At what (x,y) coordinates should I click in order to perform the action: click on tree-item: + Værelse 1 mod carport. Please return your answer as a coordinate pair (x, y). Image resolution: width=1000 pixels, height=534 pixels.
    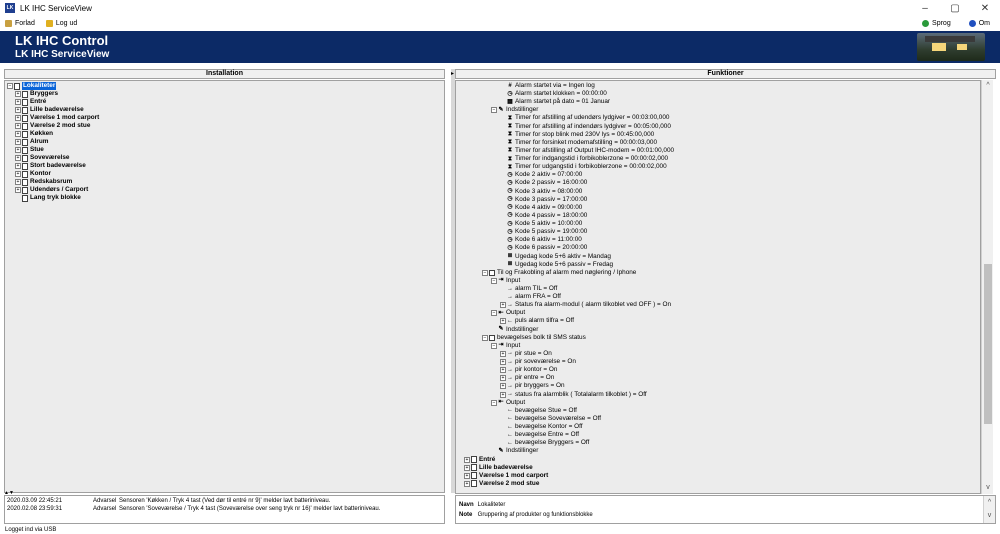
    Looking at the image, I should click on (57, 118).